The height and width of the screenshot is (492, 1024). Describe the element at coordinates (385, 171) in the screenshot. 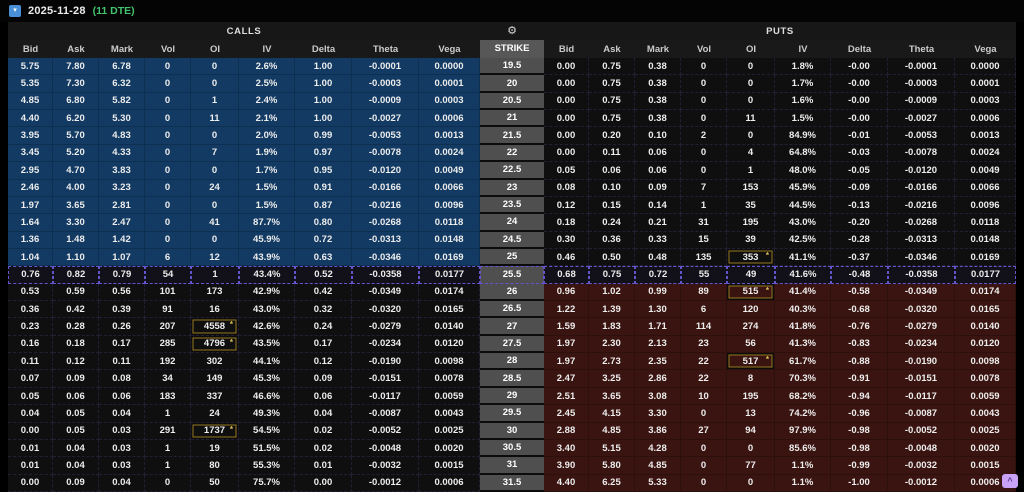

I see `calls-theta-cell: -0.0120` at that location.